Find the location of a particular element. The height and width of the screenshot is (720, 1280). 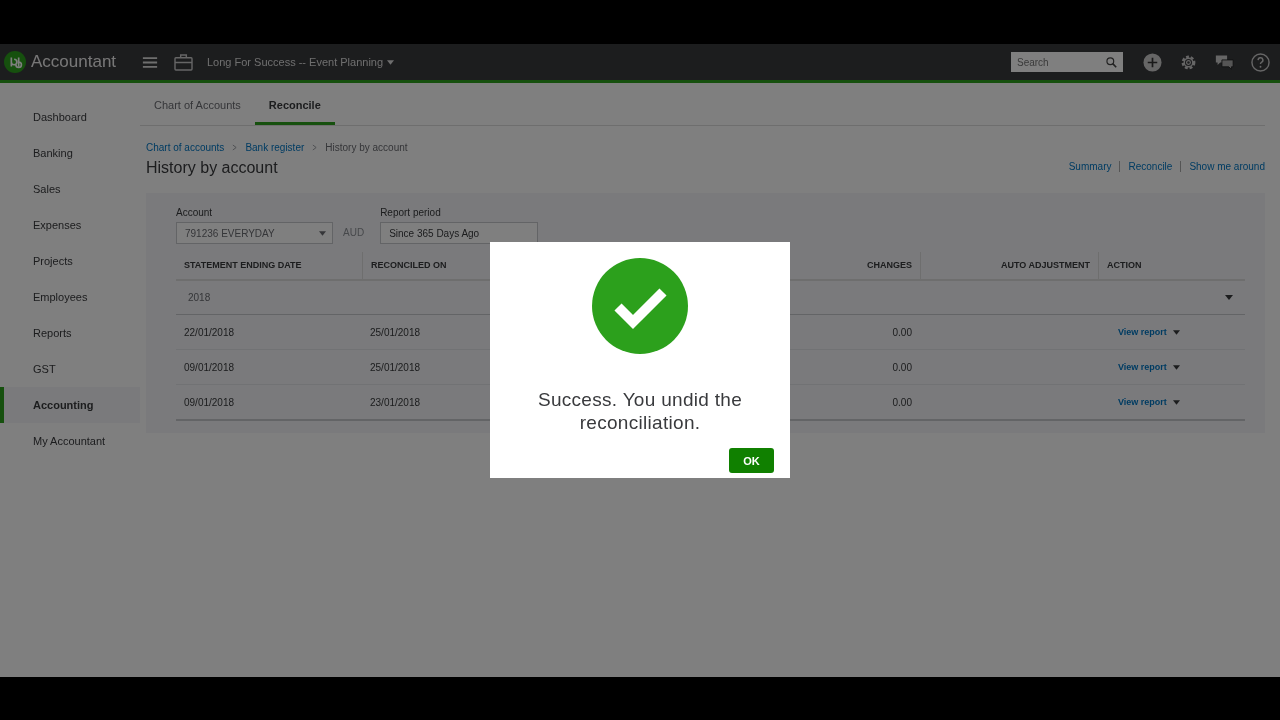

header-link: Reconcile is located at coordinates (1150, 166).